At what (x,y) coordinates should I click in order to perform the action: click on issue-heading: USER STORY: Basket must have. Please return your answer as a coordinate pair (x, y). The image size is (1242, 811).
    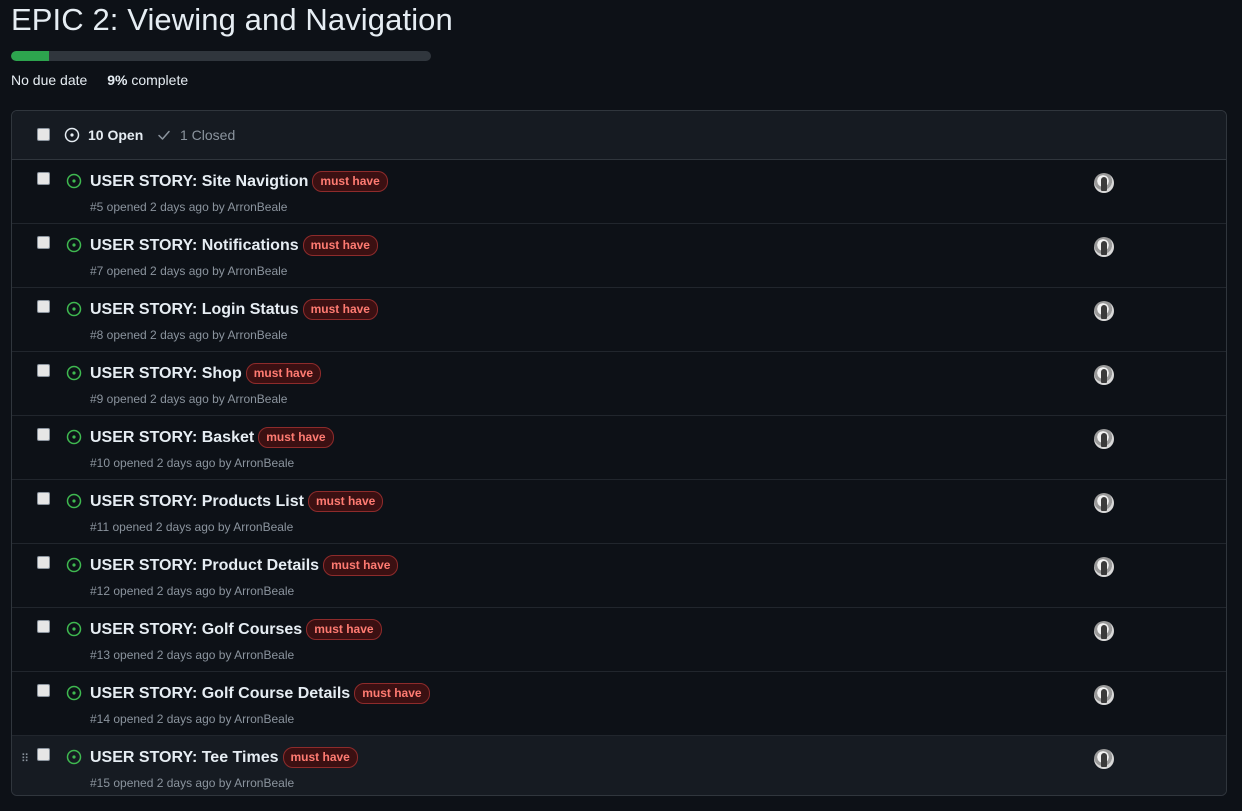
    Looking at the image, I should click on (212, 437).